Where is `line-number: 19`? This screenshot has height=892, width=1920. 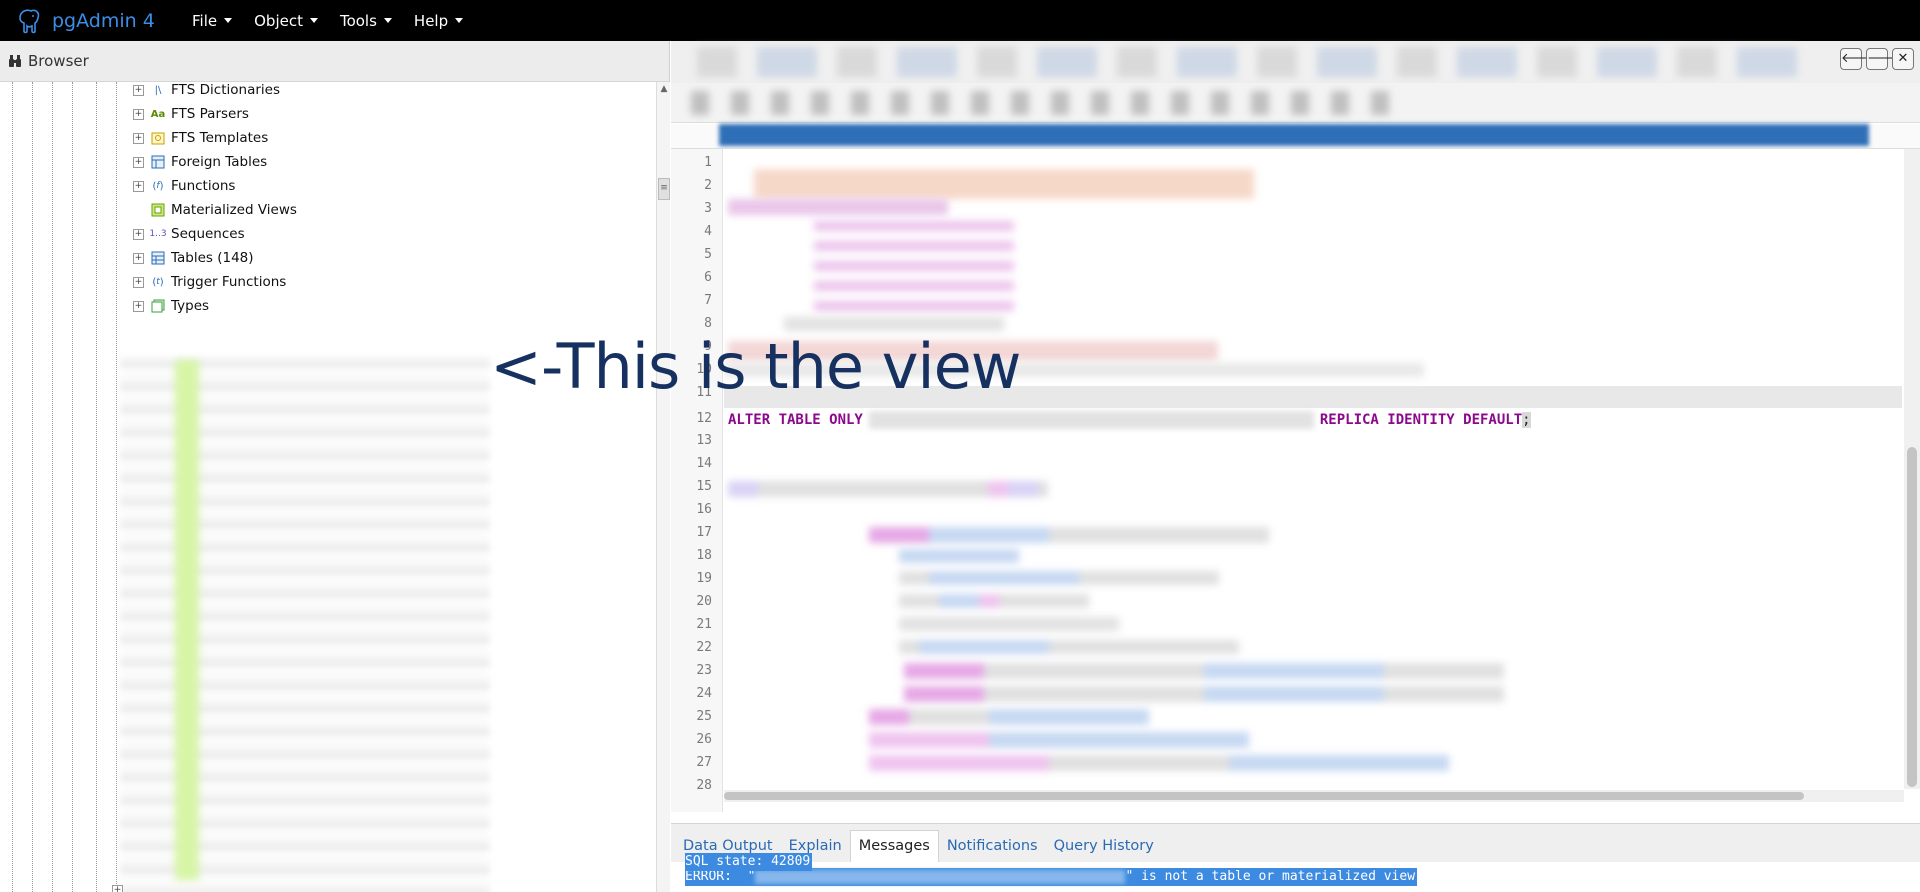 line-number: 19 is located at coordinates (704, 578).